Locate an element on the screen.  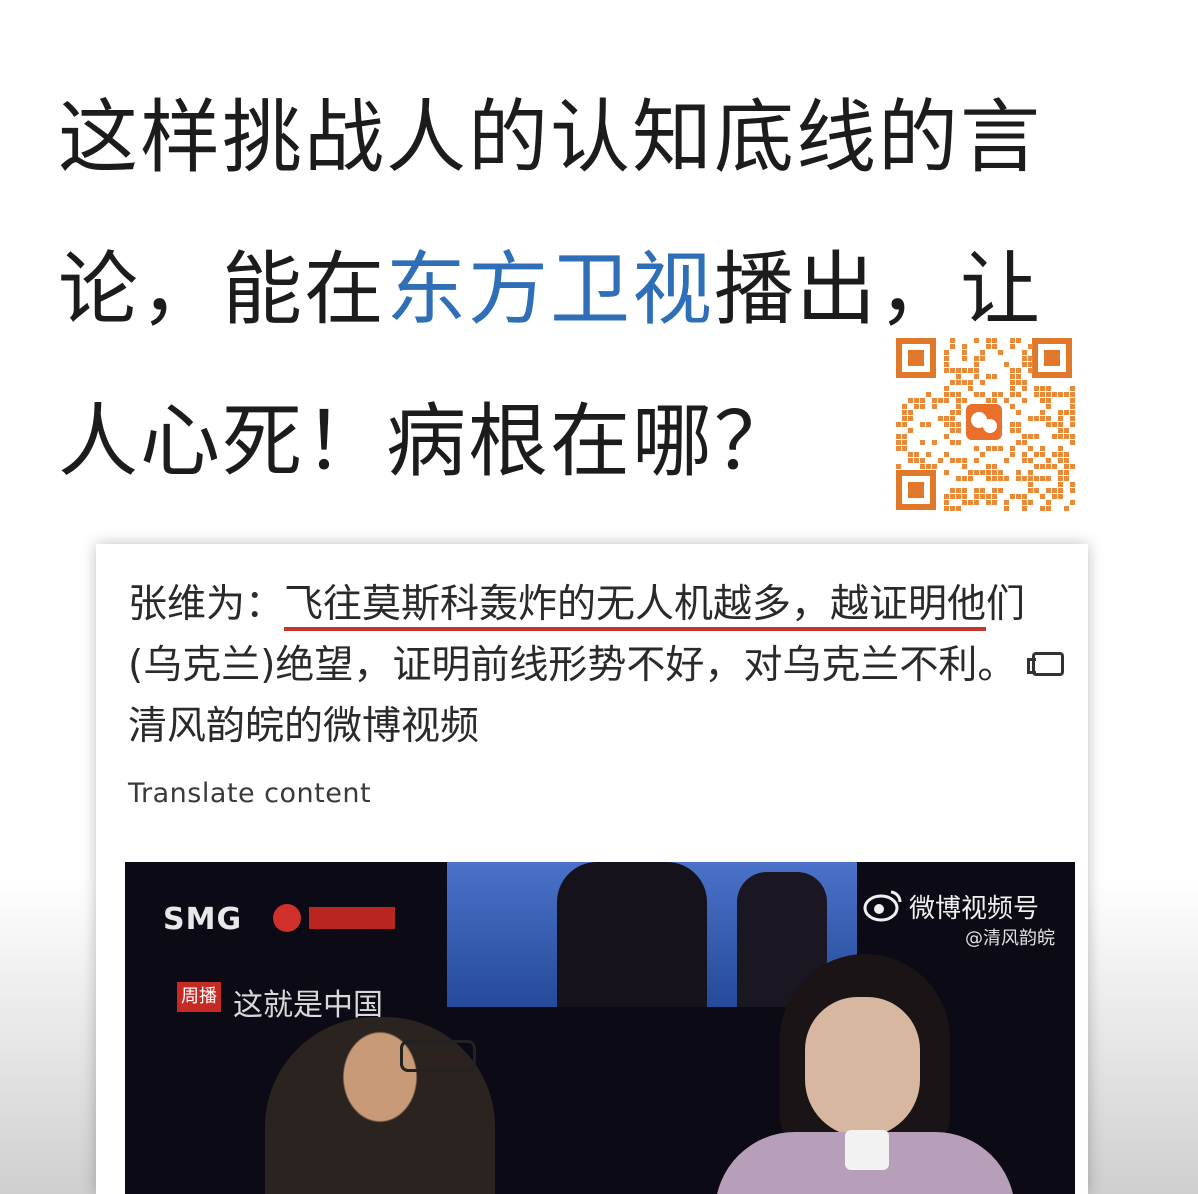
headline-highlight-channel: 东方卫视 is located at coordinates (550, 289).